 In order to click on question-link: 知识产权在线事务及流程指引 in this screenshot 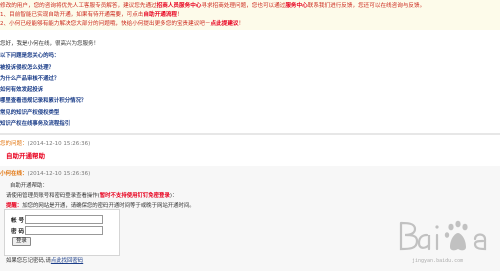, I will do `click(35, 123)`.